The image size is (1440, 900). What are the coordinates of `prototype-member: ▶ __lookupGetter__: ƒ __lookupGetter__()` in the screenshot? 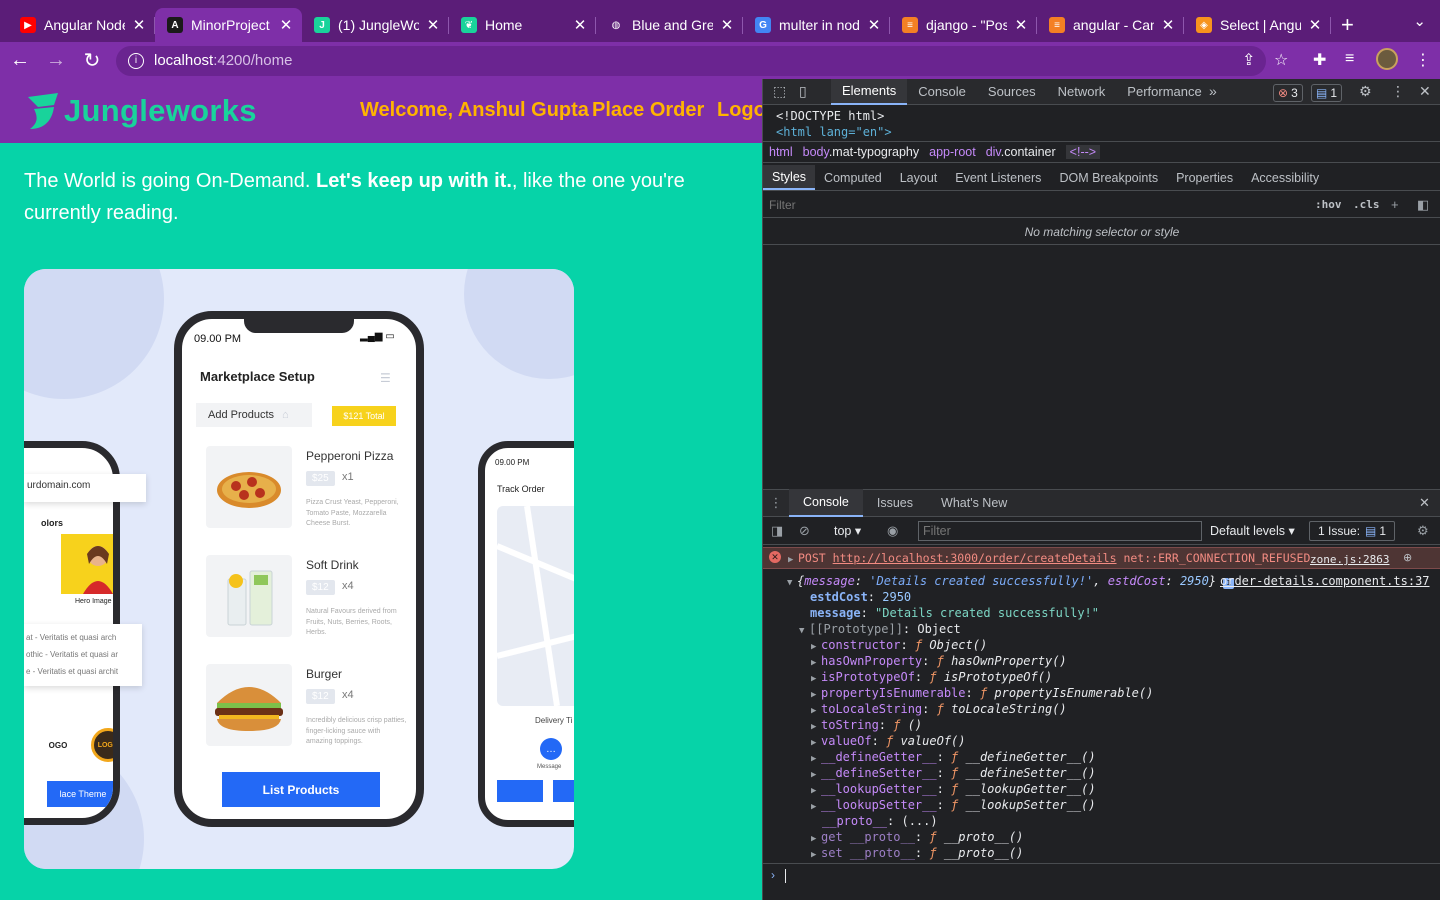 It's located at (953, 789).